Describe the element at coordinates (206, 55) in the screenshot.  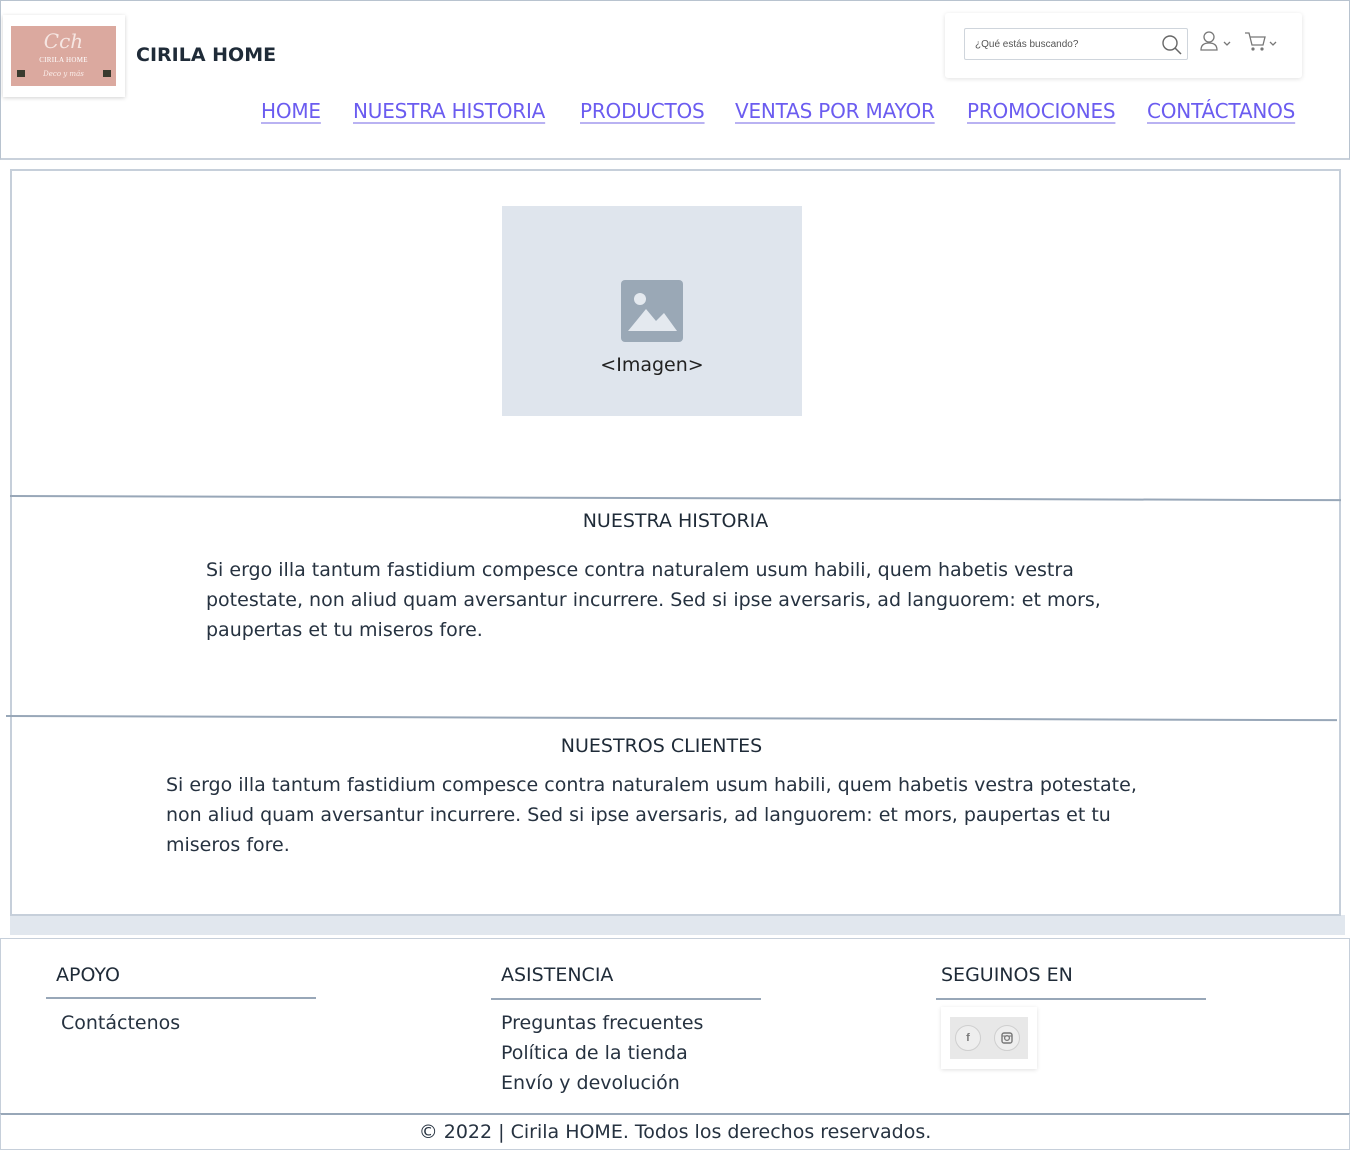
I see `brand-name: CIRILA HOME` at that location.